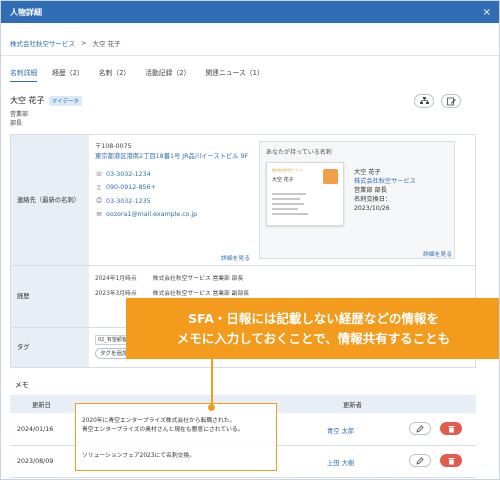 The width and height of the screenshot is (500, 480). What do you see at coordinates (201, 294) in the screenshot?
I see `career-text: 株式会社秋空サービス 営業部 副部長` at bounding box center [201, 294].